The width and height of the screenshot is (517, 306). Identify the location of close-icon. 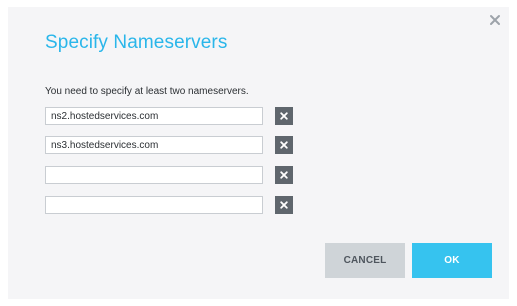
(495, 22).